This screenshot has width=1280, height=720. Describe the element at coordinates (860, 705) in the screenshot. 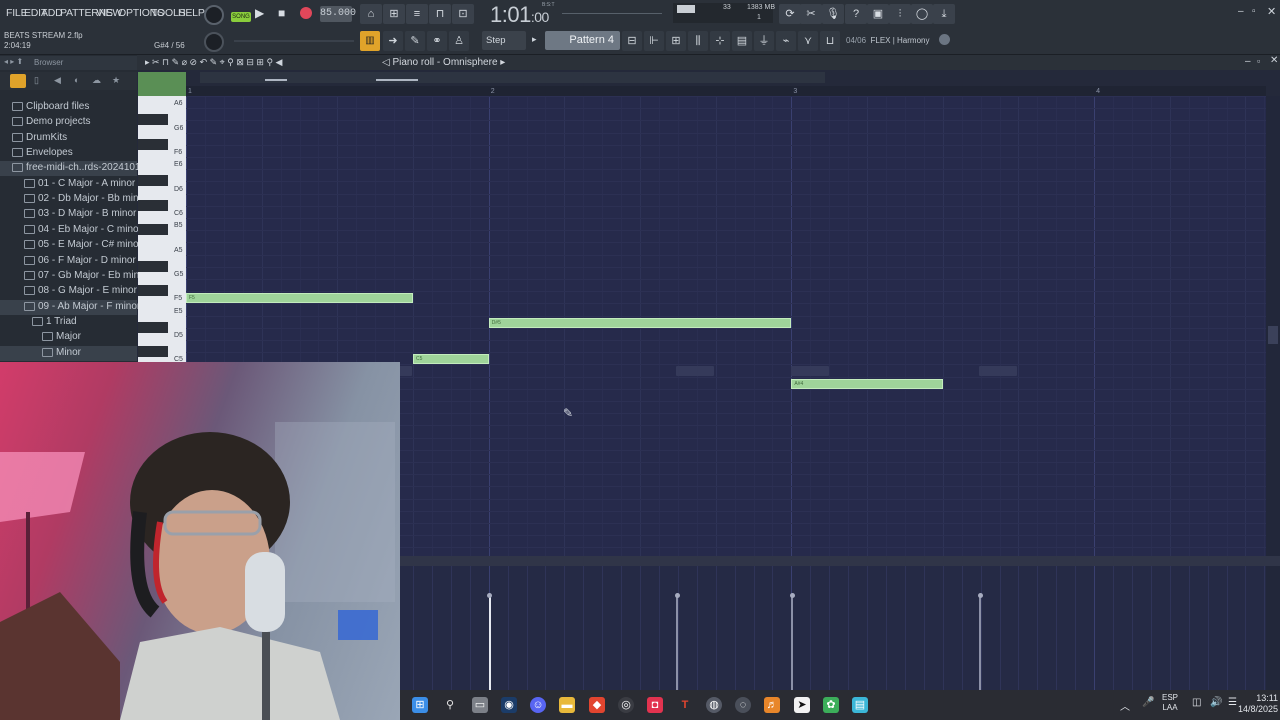

I see `notepad-icon: ▤` at that location.